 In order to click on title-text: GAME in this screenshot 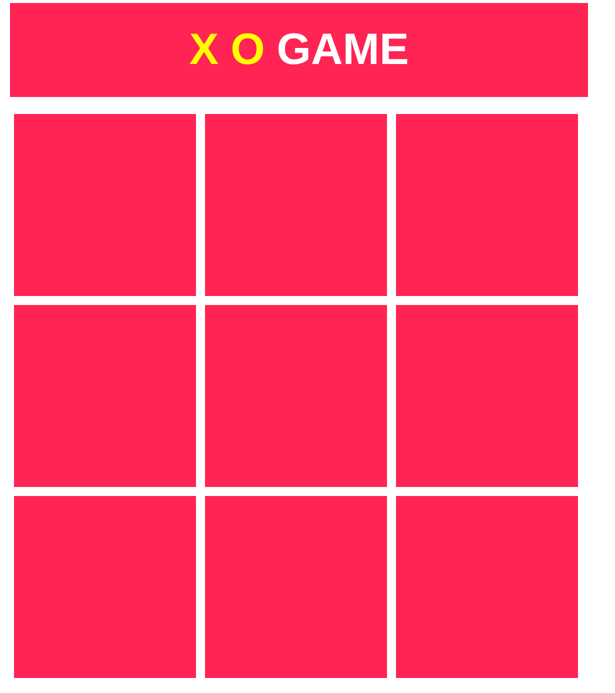, I will do `click(342, 50)`.